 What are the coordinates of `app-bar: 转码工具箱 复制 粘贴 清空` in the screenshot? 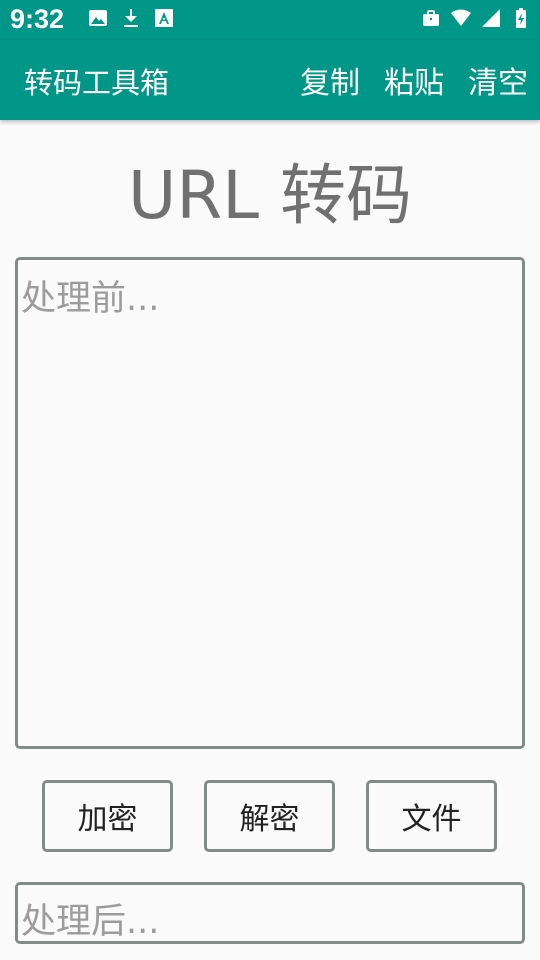 It's located at (270, 80).